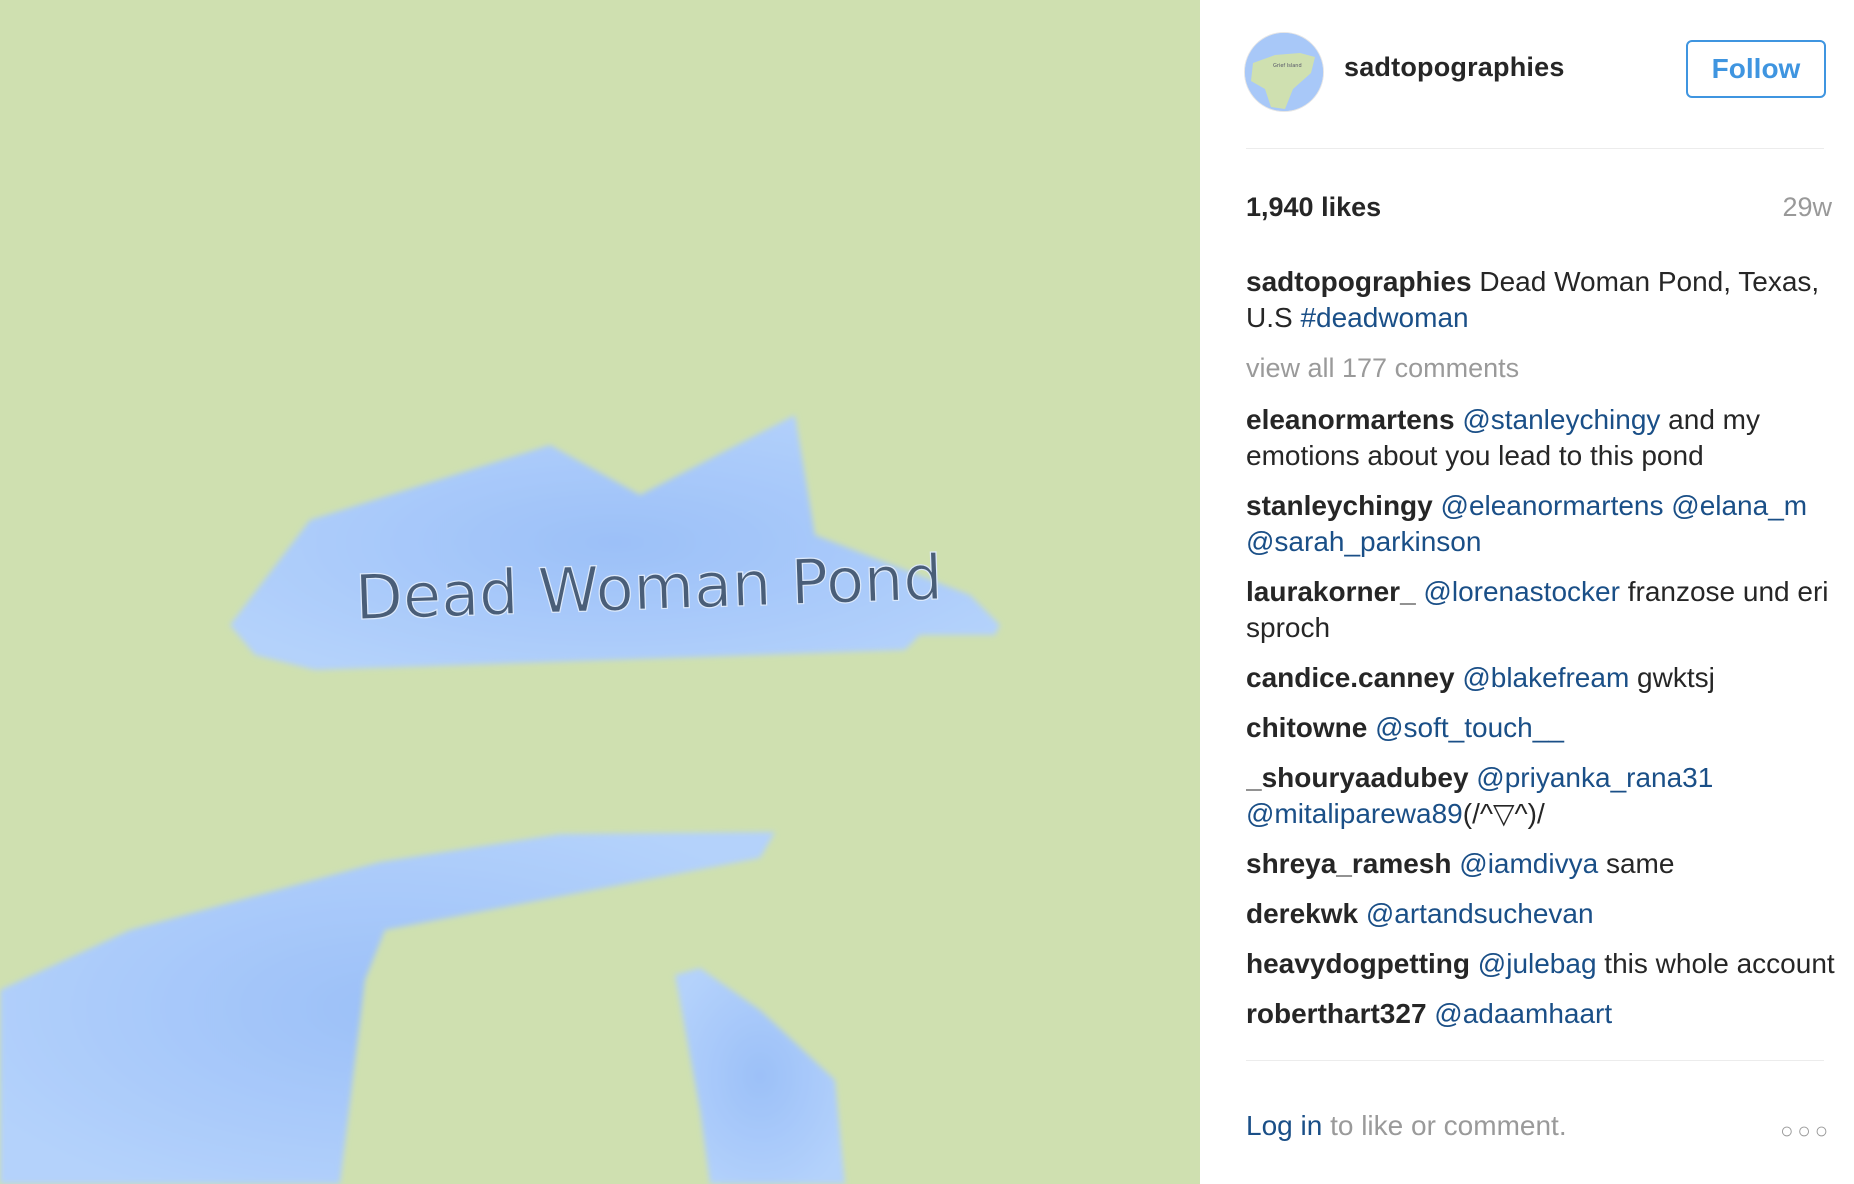 Image resolution: width=1854 pixels, height=1184 pixels. I want to click on comment-text: gwktsj, so click(1672, 677).